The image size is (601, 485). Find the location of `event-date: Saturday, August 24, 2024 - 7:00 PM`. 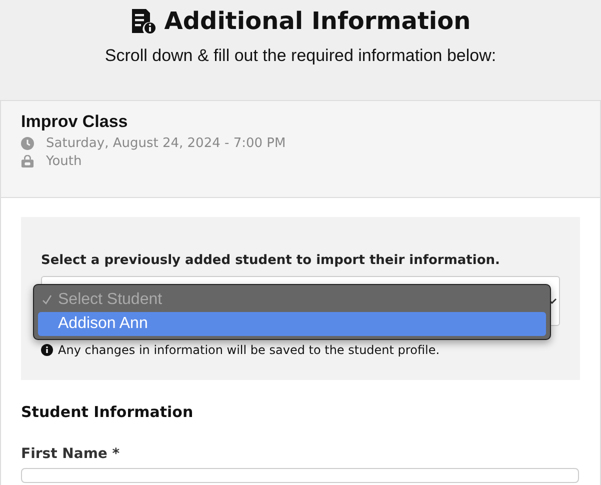

event-date: Saturday, August 24, 2024 - 7:00 PM is located at coordinates (166, 143).